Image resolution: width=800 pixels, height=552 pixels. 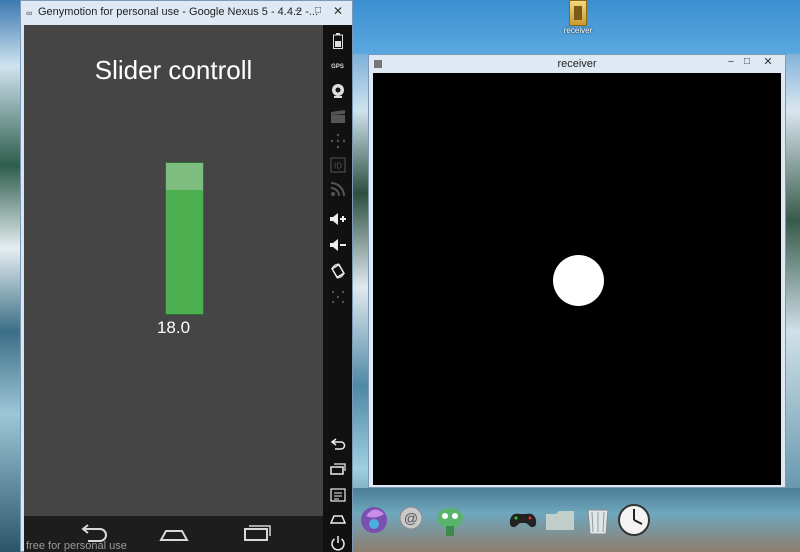 I want to click on dock-launcher, so click(x=375, y=520).